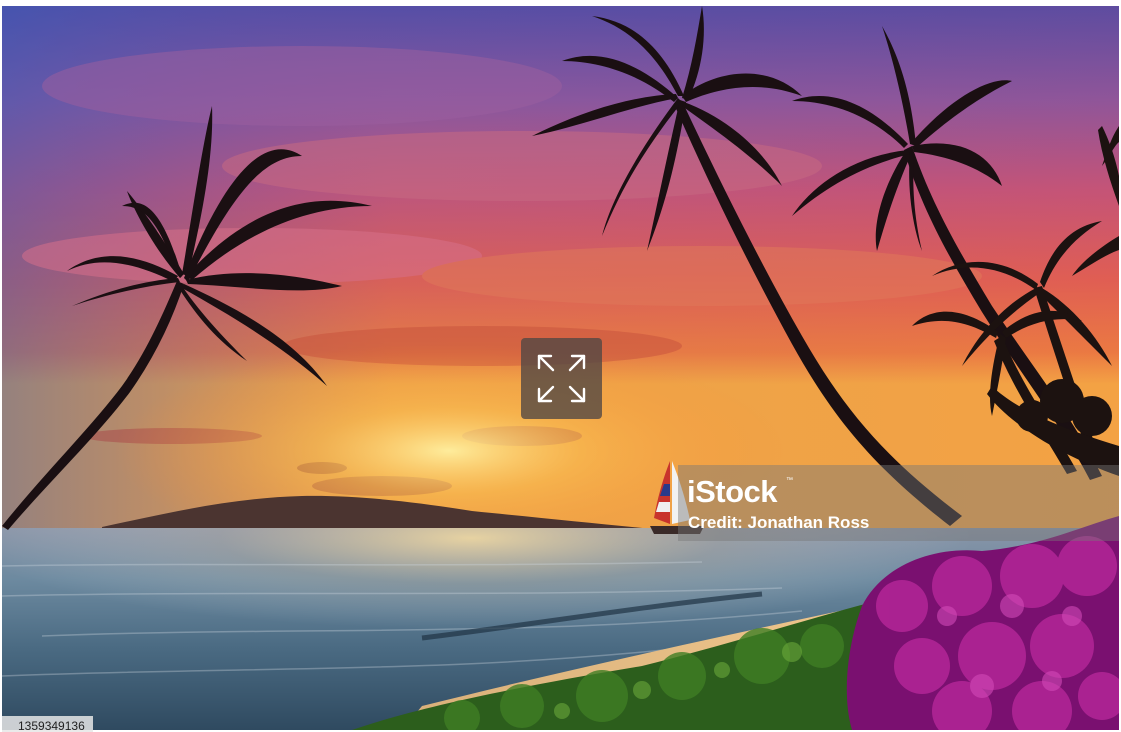 The height and width of the screenshot is (732, 1121). What do you see at coordinates (898, 503) in the screenshot?
I see `istock-watermark: iStock ™ Credit: Jonathan Ross` at bounding box center [898, 503].